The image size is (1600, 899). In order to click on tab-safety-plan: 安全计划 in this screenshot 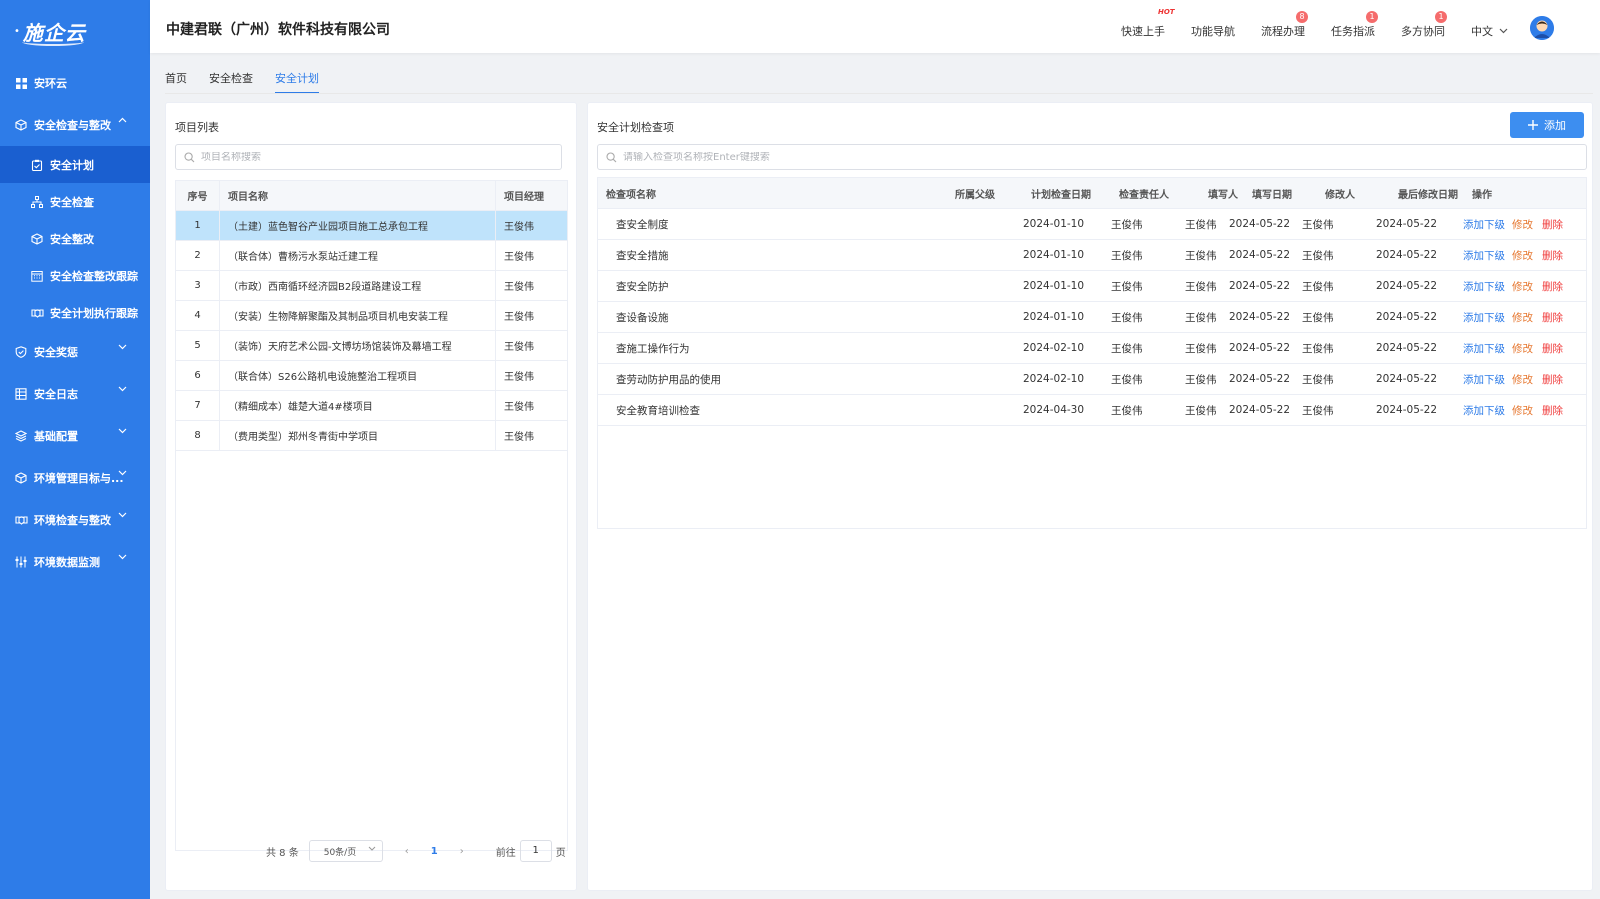, I will do `click(297, 80)`.